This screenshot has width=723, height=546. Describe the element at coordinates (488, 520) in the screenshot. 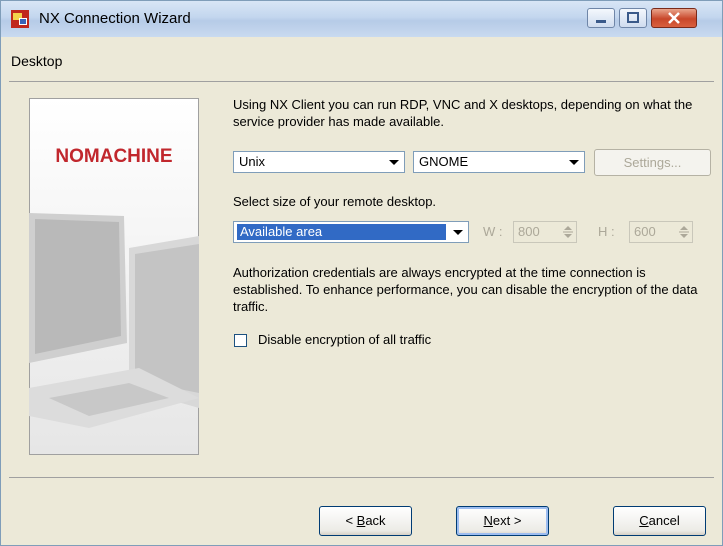

I see `next-button-accesskey: N` at that location.